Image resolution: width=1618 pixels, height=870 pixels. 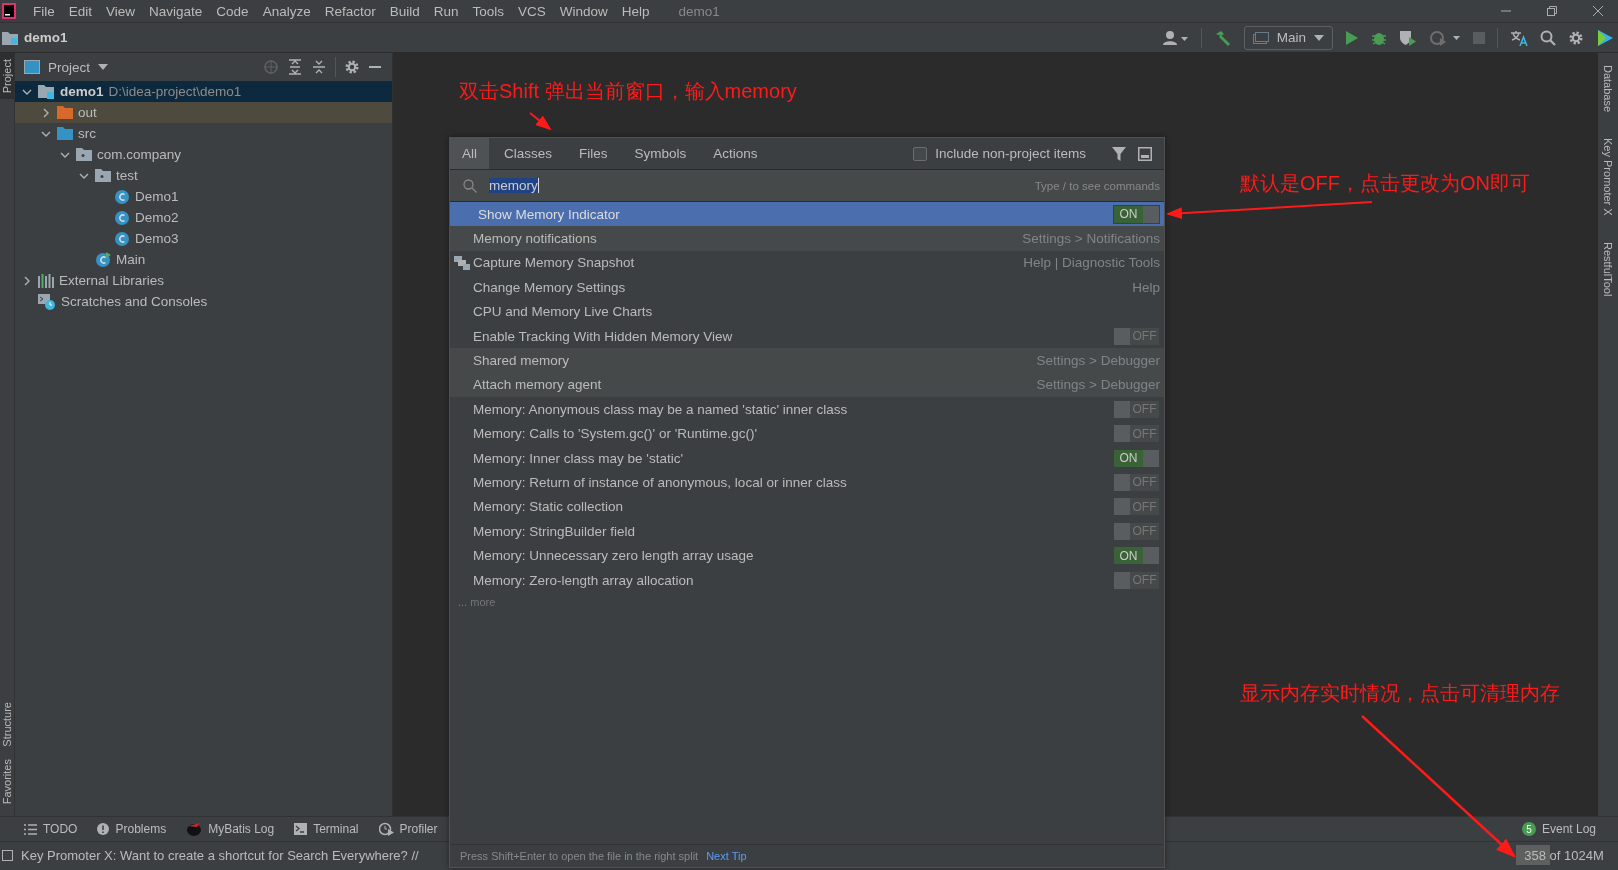 What do you see at coordinates (1552, 11) in the screenshot?
I see `restore-icon` at bounding box center [1552, 11].